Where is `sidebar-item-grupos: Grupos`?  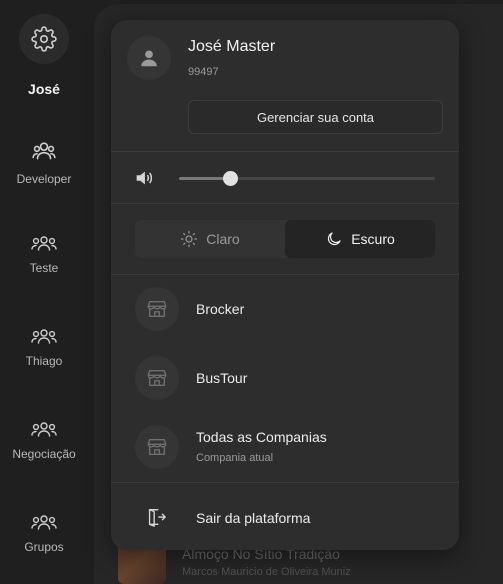
sidebar-item-grupos: Grupos is located at coordinates (44, 532).